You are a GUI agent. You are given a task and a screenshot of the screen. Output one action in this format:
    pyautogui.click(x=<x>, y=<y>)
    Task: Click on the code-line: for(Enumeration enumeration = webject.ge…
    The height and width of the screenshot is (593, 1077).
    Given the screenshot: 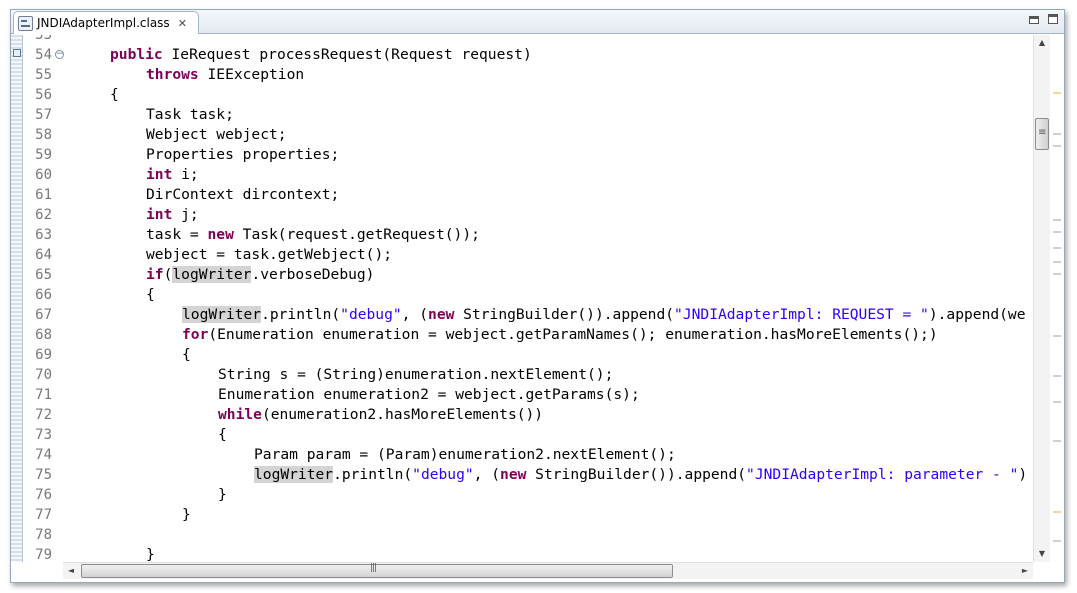 What is the action you would take?
    pyautogui.click(x=560, y=335)
    